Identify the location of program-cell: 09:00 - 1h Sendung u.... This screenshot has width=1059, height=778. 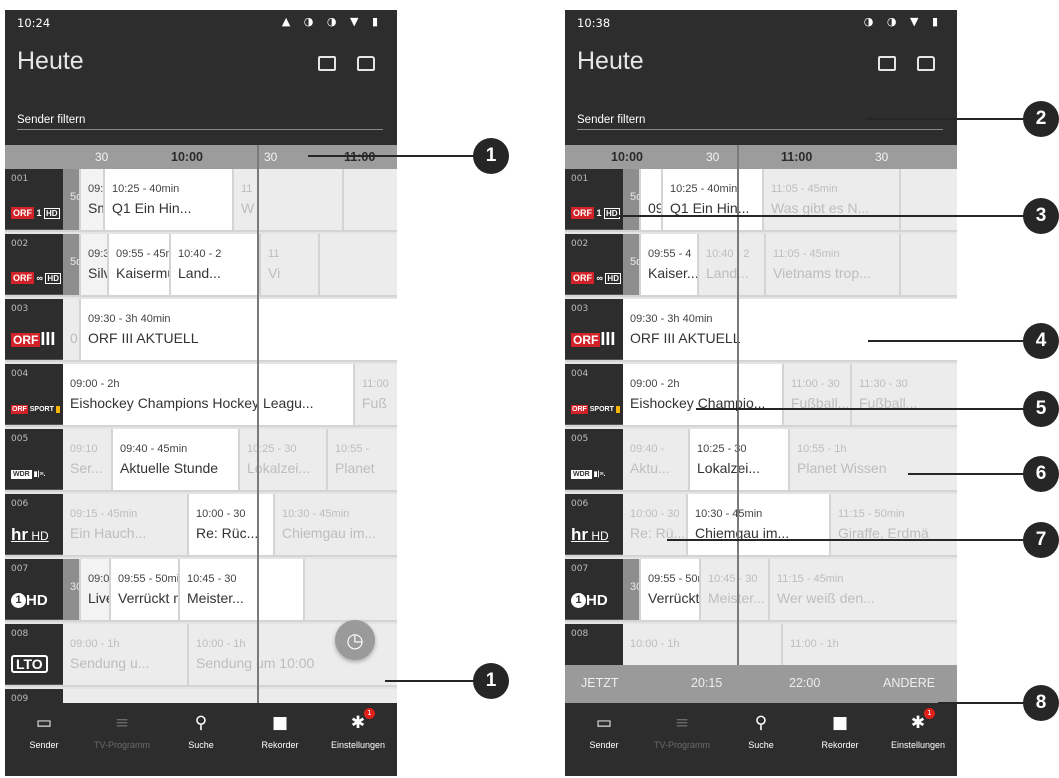
(126, 654).